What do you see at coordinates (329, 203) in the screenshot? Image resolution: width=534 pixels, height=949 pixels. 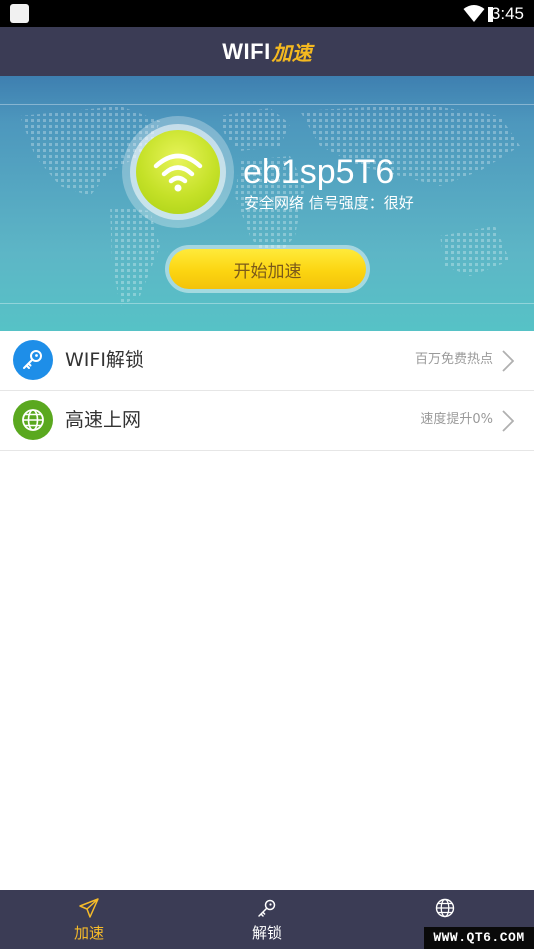 I see `signal-strength-text: 安全网络 信号强度：很好` at bounding box center [329, 203].